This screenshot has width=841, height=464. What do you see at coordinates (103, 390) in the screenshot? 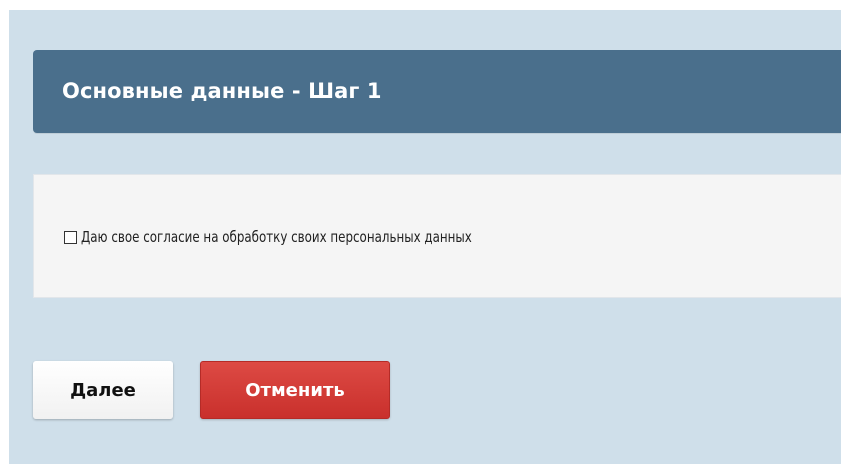
I see `next-button: Далее` at bounding box center [103, 390].